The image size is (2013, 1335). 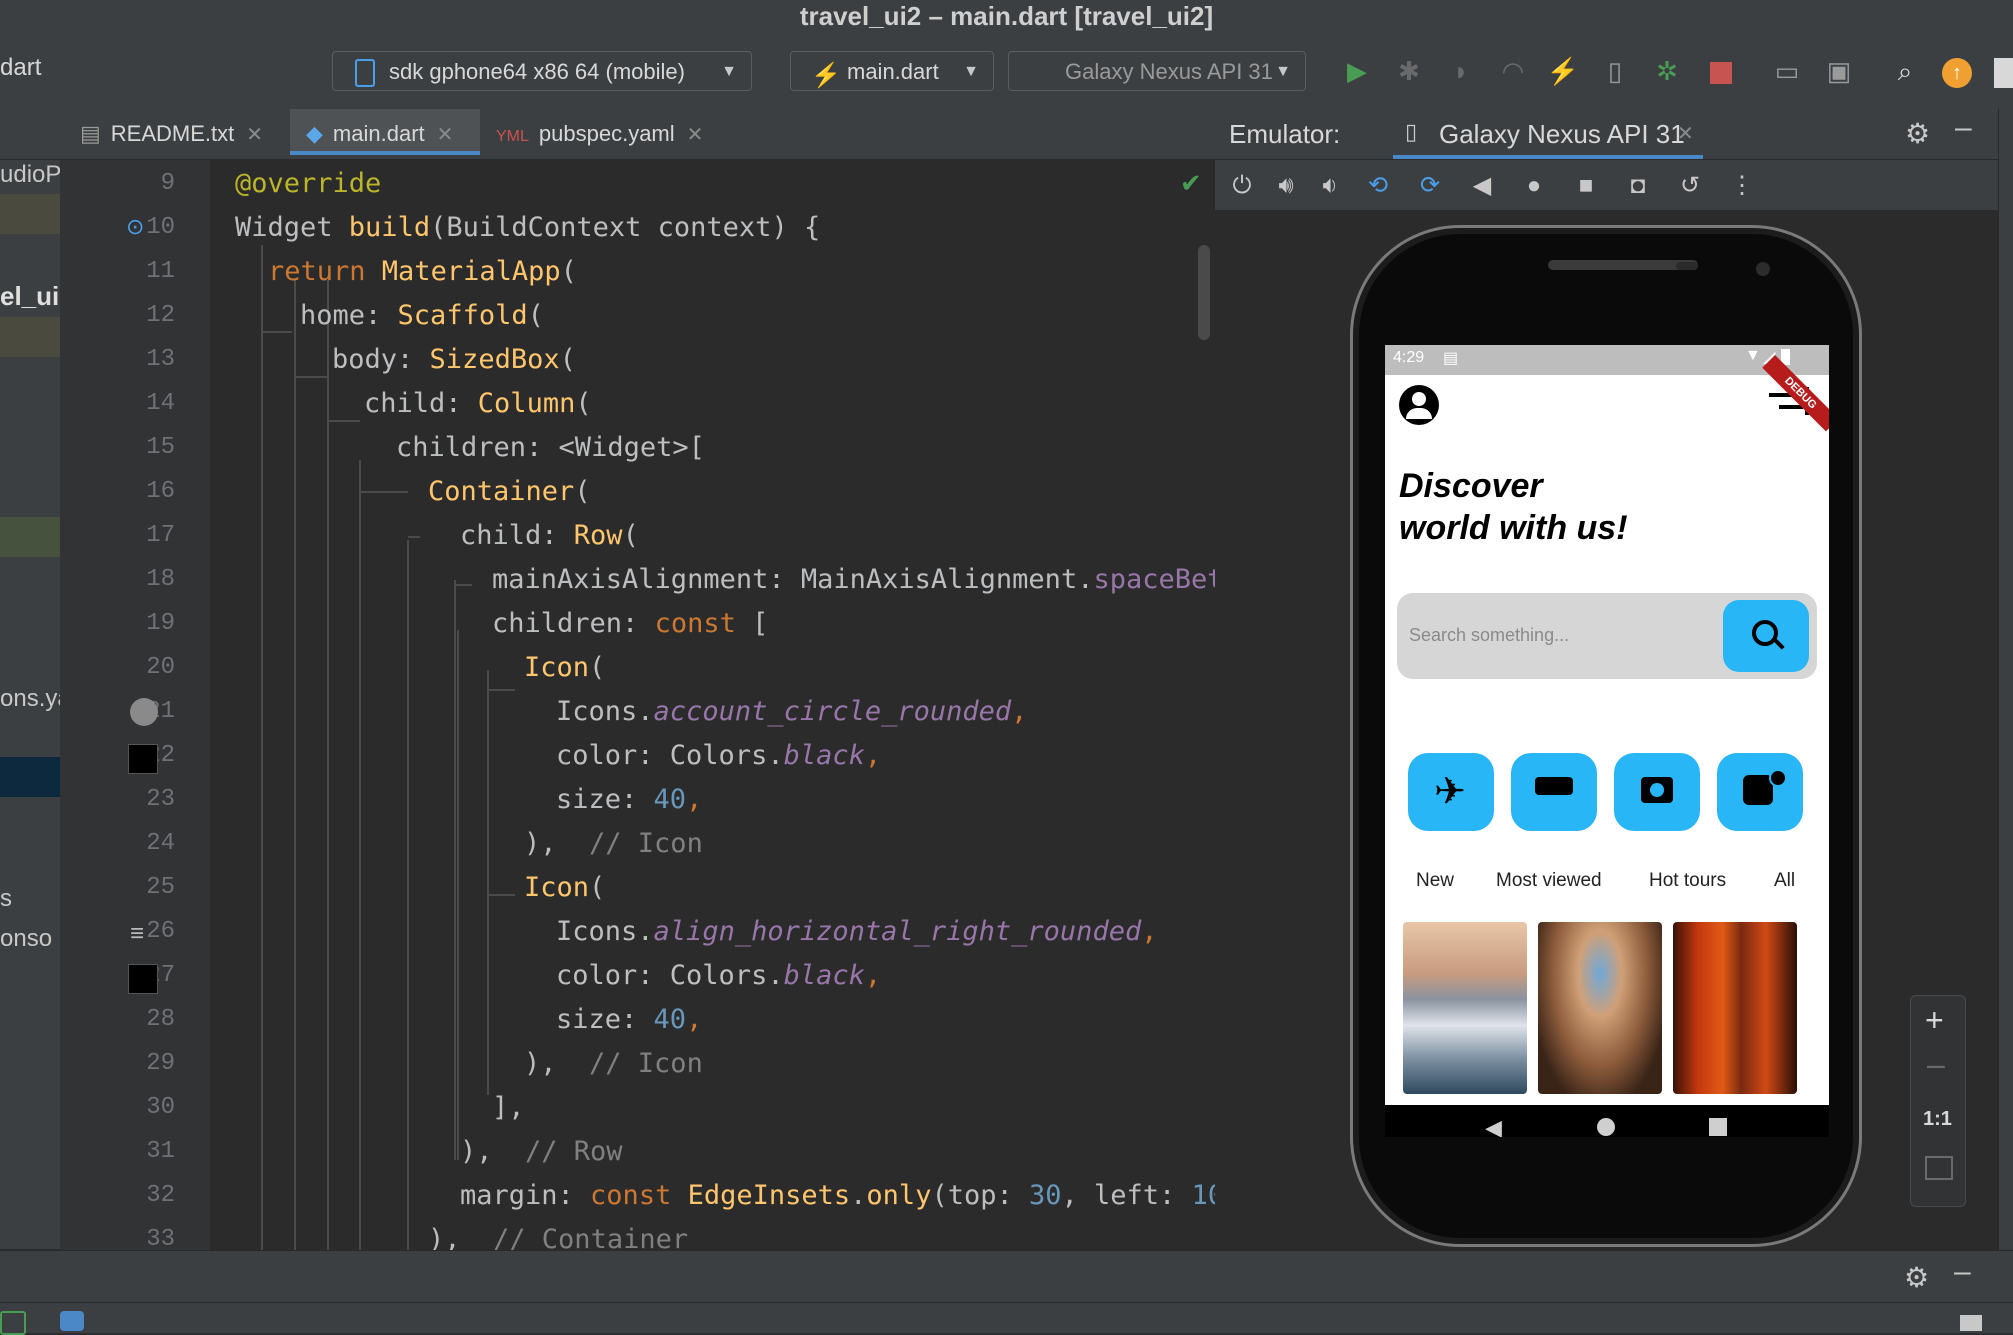 What do you see at coordinates (1760, 792) in the screenshot?
I see `category-transport-button` at bounding box center [1760, 792].